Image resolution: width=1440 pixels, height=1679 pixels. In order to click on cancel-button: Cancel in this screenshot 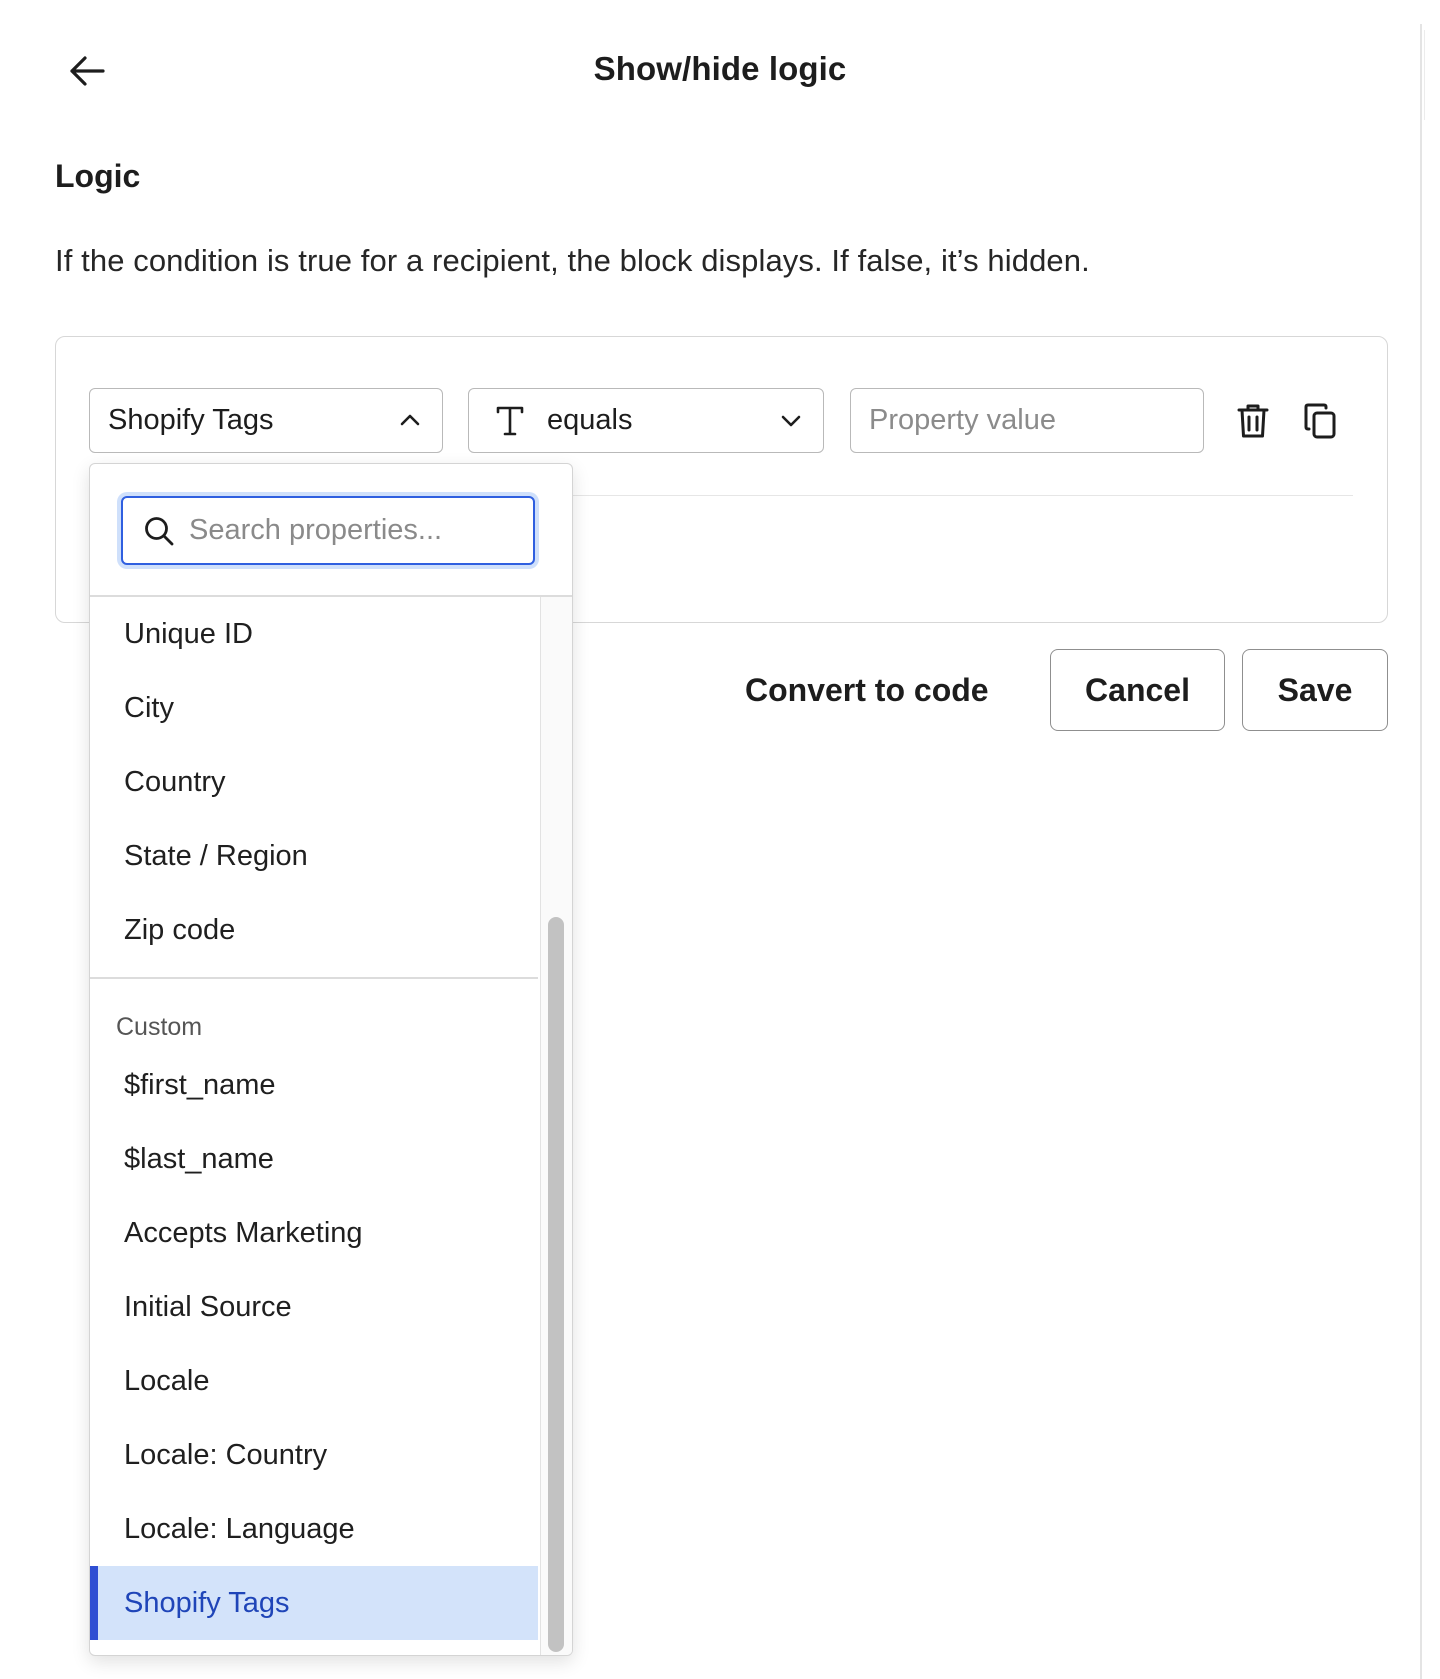, I will do `click(1137, 690)`.